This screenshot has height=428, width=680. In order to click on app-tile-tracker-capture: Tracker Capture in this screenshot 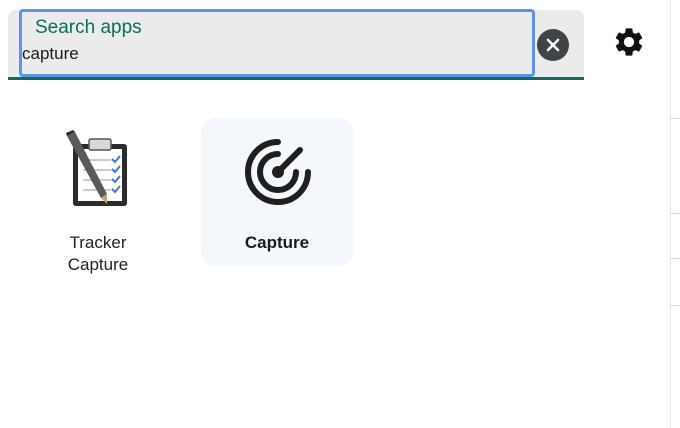, I will do `click(98, 196)`.